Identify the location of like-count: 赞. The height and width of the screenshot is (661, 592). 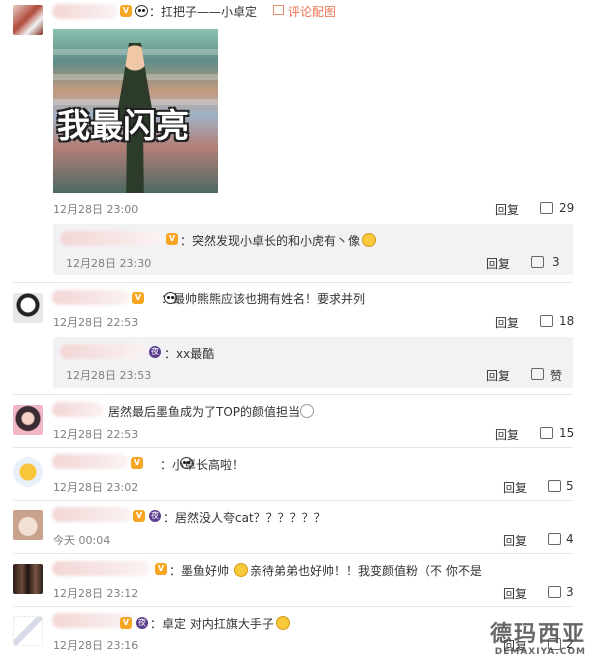
(556, 375).